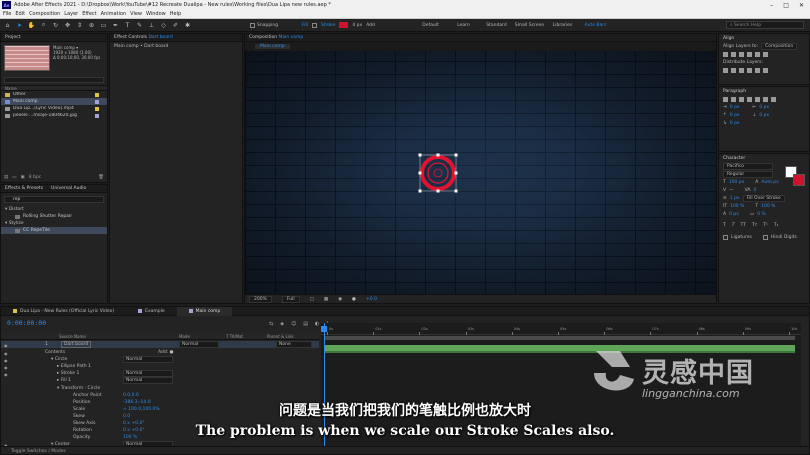 This screenshot has height=455, width=810. Describe the element at coordinates (234, 336) in the screenshot. I see `column-trkmat: T TrkMat` at that location.